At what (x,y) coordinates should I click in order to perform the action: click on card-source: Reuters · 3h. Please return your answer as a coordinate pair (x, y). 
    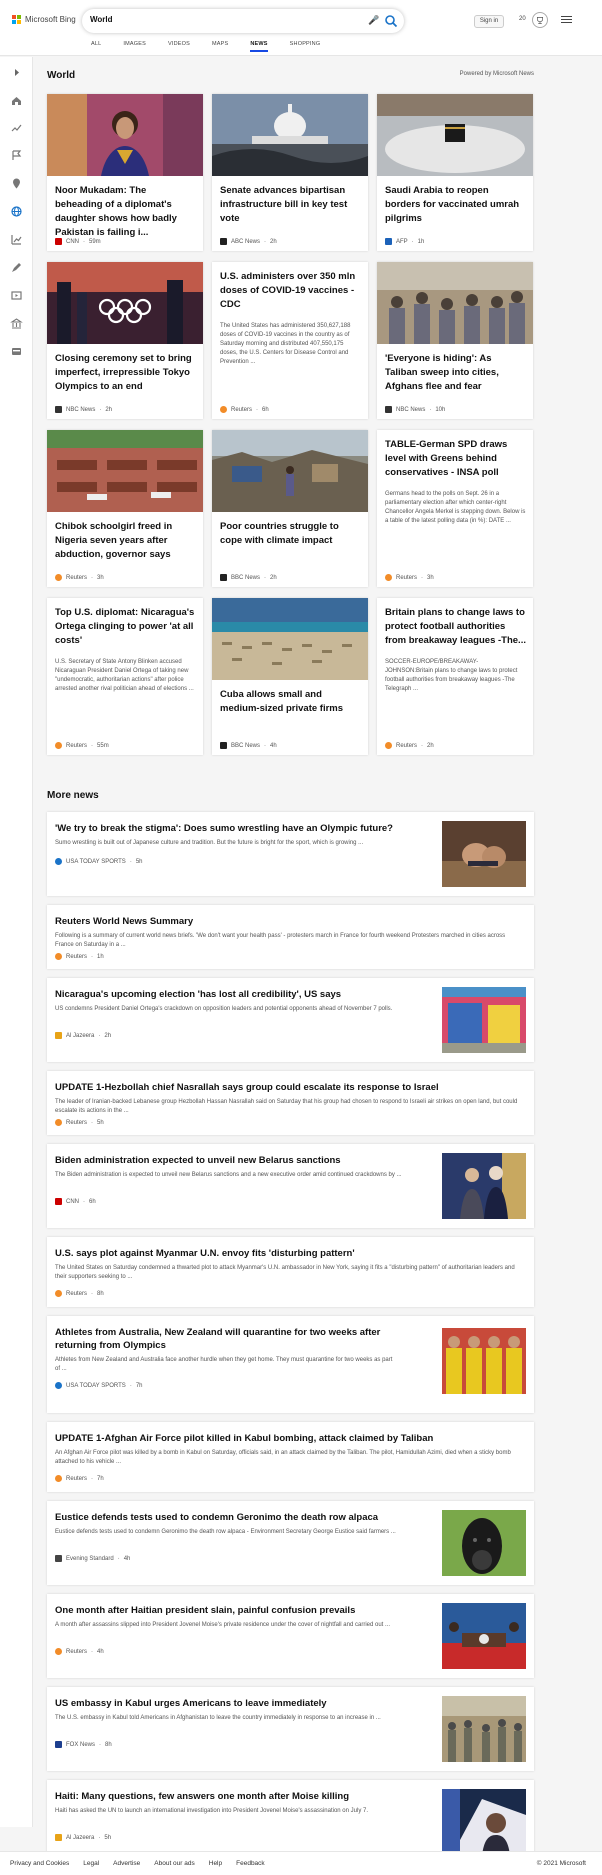
    Looking at the image, I should click on (79, 577).